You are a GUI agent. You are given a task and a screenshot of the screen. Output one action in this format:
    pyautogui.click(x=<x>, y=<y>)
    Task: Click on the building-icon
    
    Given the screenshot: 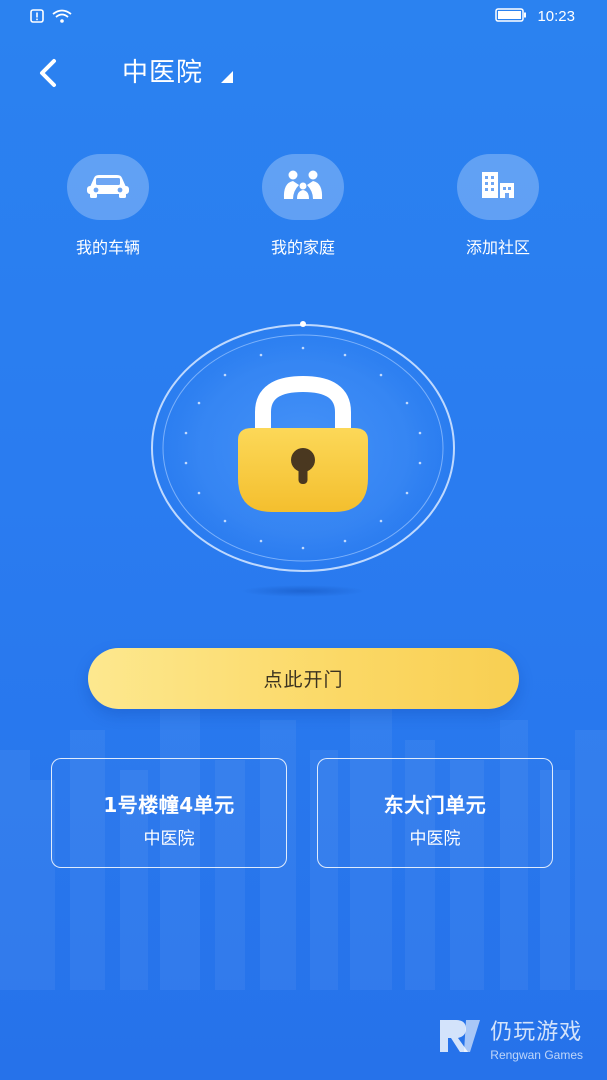 What is the action you would take?
    pyautogui.click(x=498, y=187)
    